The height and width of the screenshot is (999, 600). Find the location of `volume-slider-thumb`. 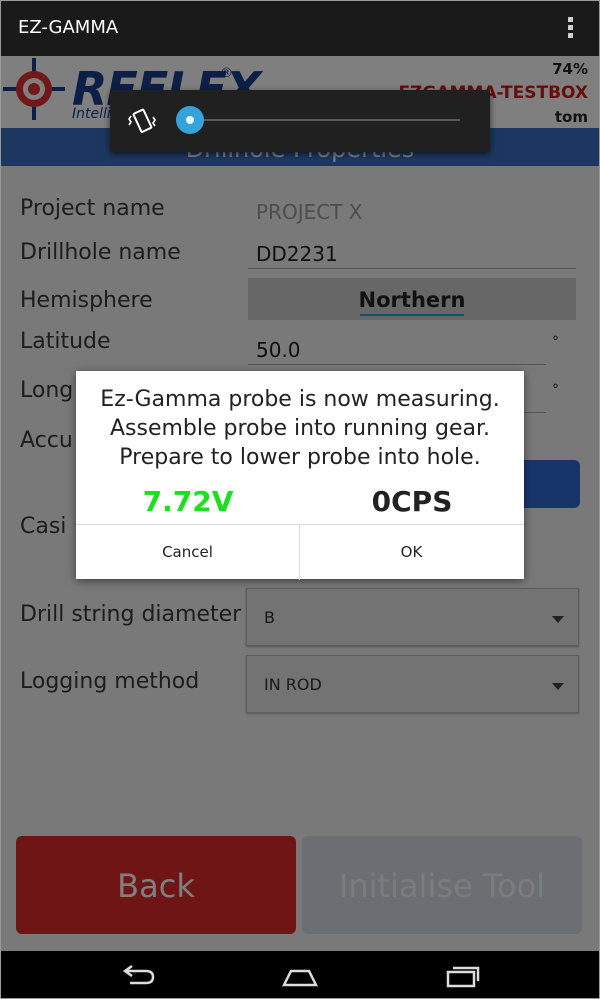

volume-slider-thumb is located at coordinates (190, 120).